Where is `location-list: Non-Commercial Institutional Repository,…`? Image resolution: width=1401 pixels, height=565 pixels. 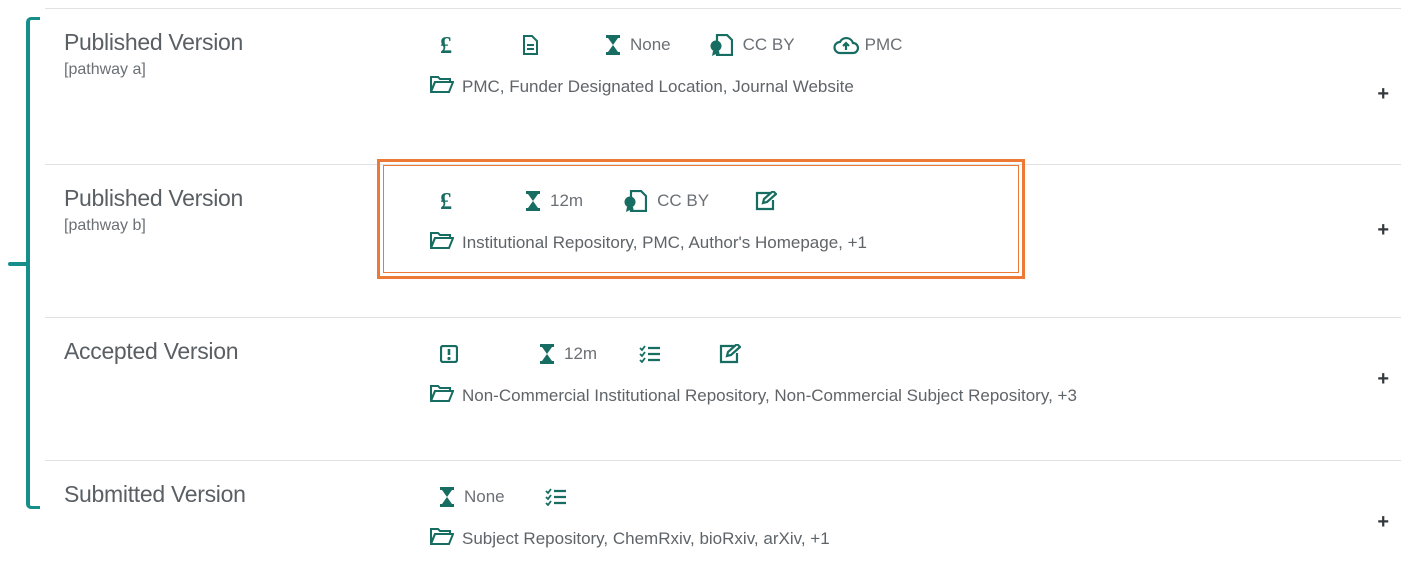
location-list: Non-Commercial Institutional Repository,… is located at coordinates (753, 395).